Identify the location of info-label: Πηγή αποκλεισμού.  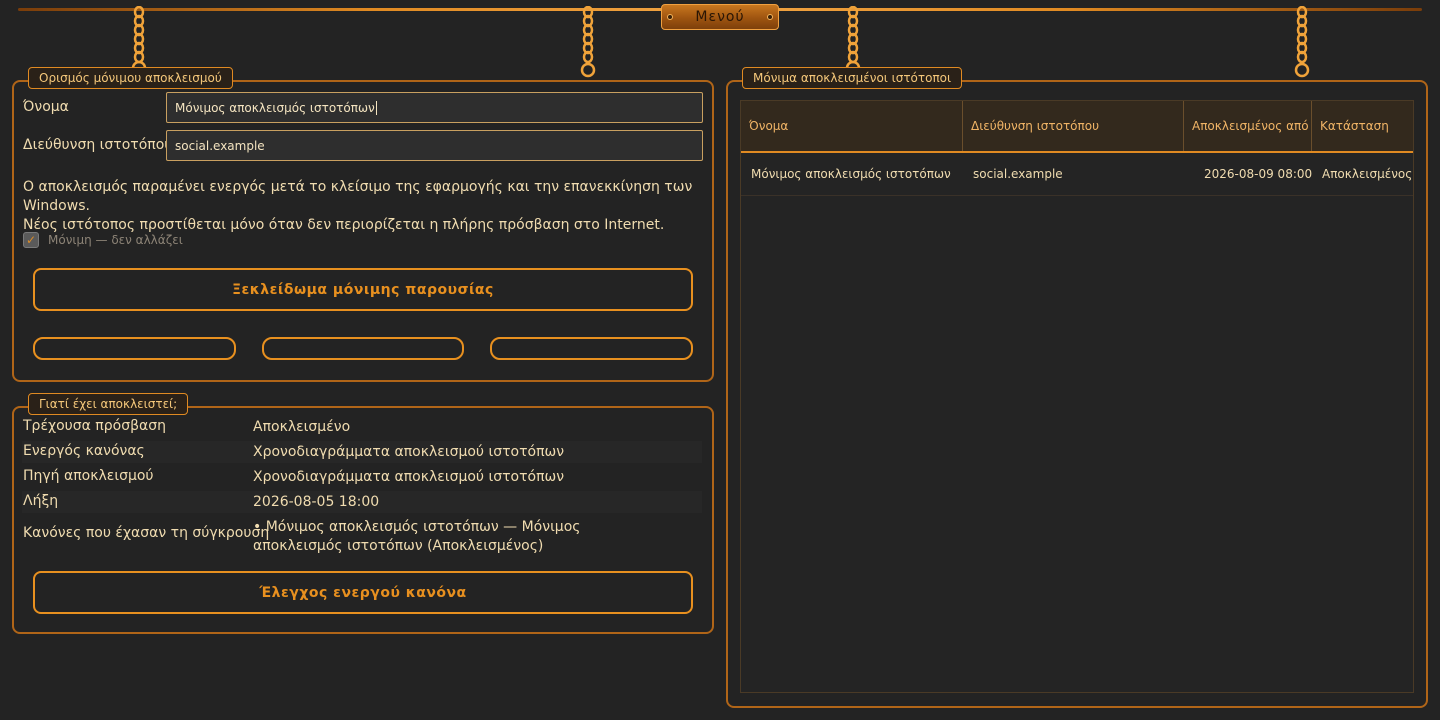
(88, 476).